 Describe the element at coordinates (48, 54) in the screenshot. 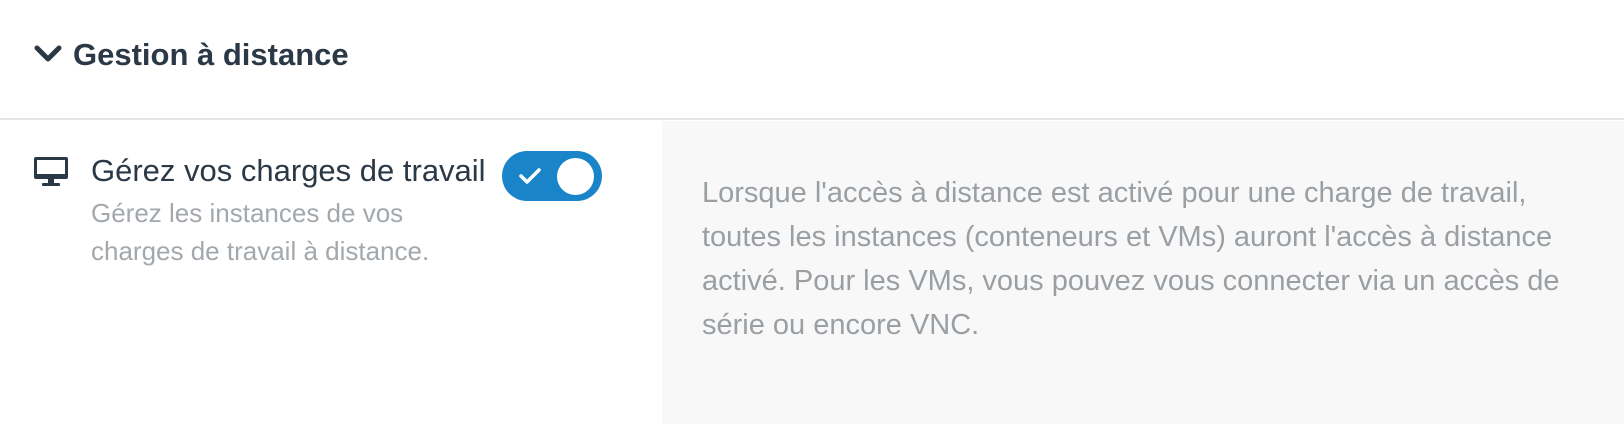

I see `chevron-down-icon` at that location.